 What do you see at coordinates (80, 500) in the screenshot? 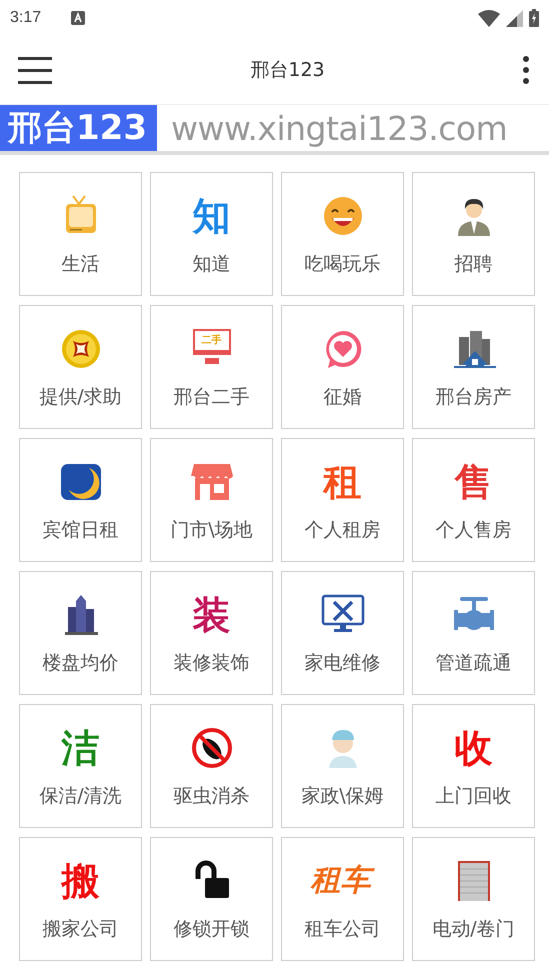
I see `category-tile: 宾馆日租` at bounding box center [80, 500].